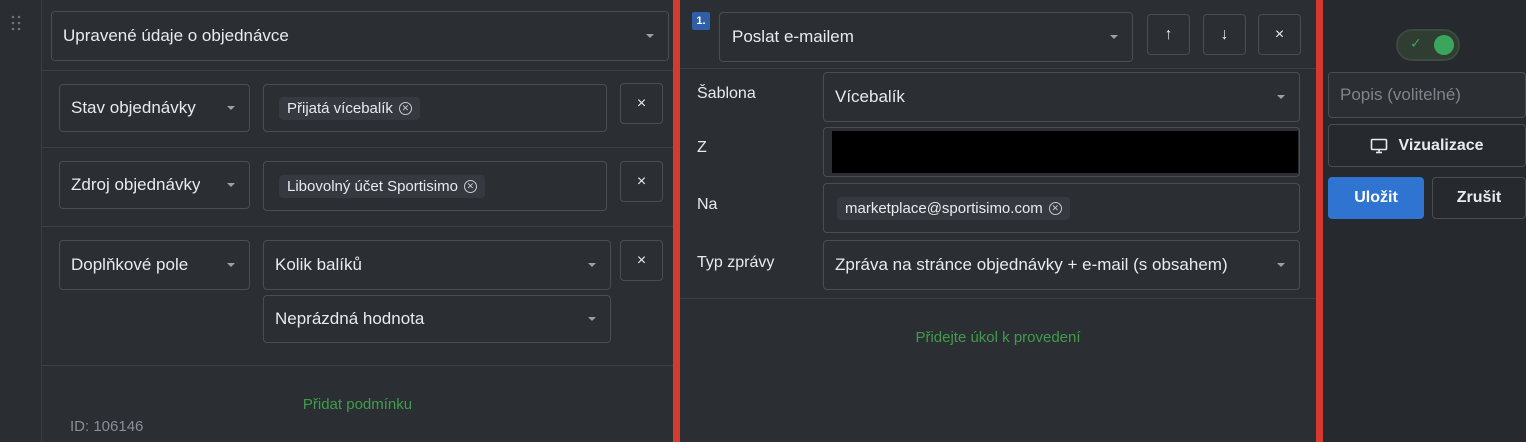 The width and height of the screenshot is (1526, 442). I want to click on condition-field-select: Stav objednávky, so click(154, 108).